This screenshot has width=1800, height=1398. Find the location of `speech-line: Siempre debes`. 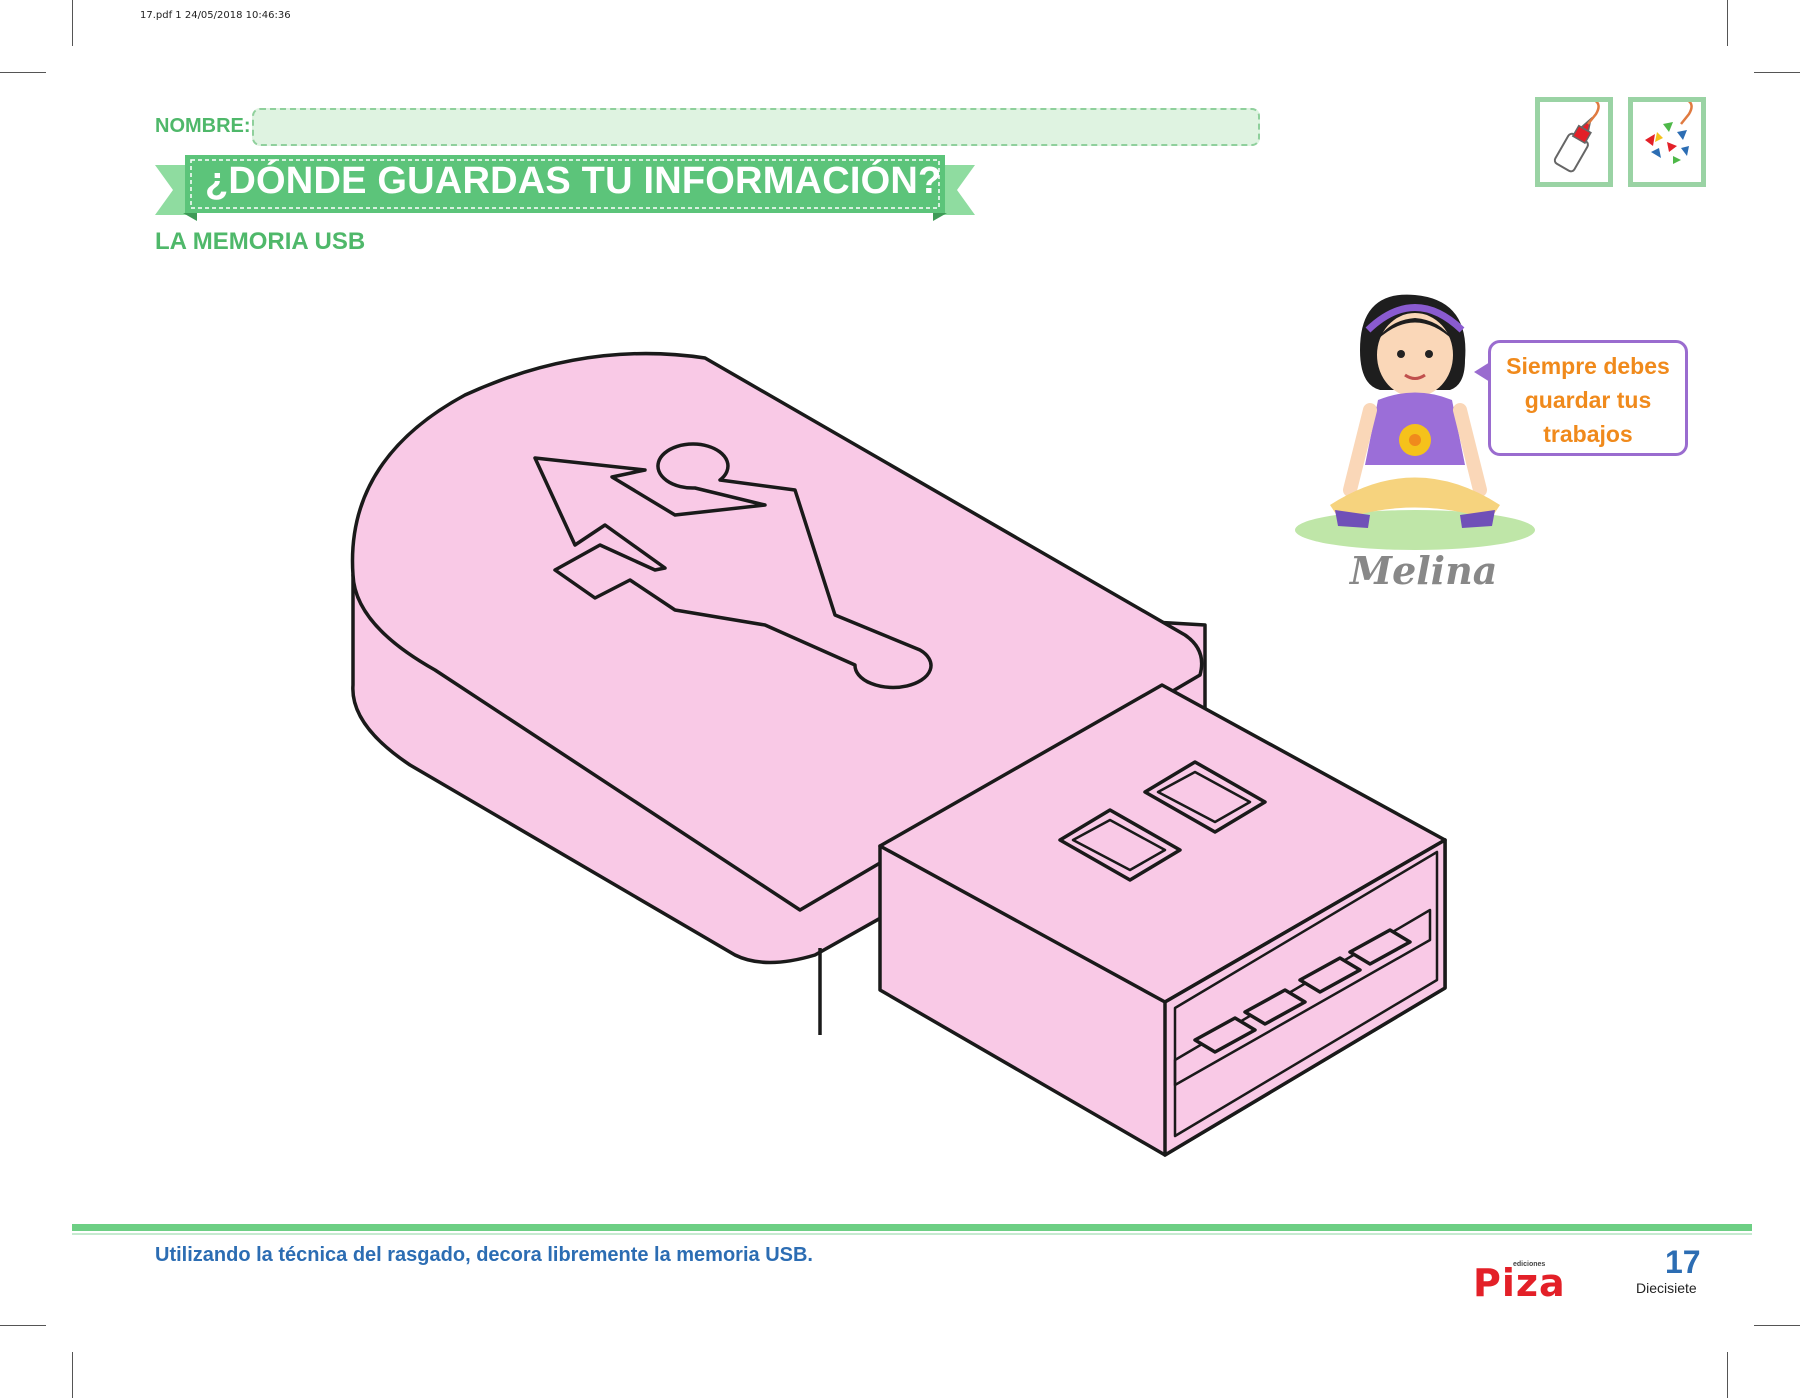

speech-line: Siempre debes is located at coordinates (1588, 366).